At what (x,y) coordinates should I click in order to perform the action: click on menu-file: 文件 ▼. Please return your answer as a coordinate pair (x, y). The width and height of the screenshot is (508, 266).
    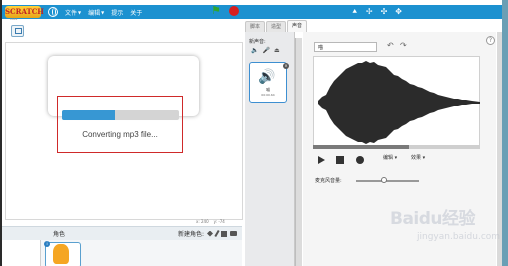
    Looking at the image, I should click on (73, 12).